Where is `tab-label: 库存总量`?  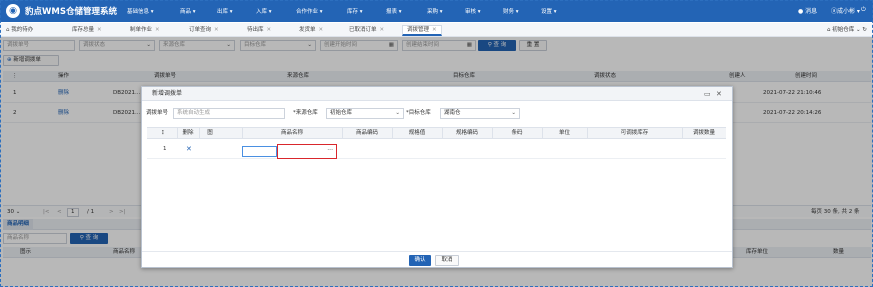 tab-label: 库存总量 is located at coordinates (83, 30).